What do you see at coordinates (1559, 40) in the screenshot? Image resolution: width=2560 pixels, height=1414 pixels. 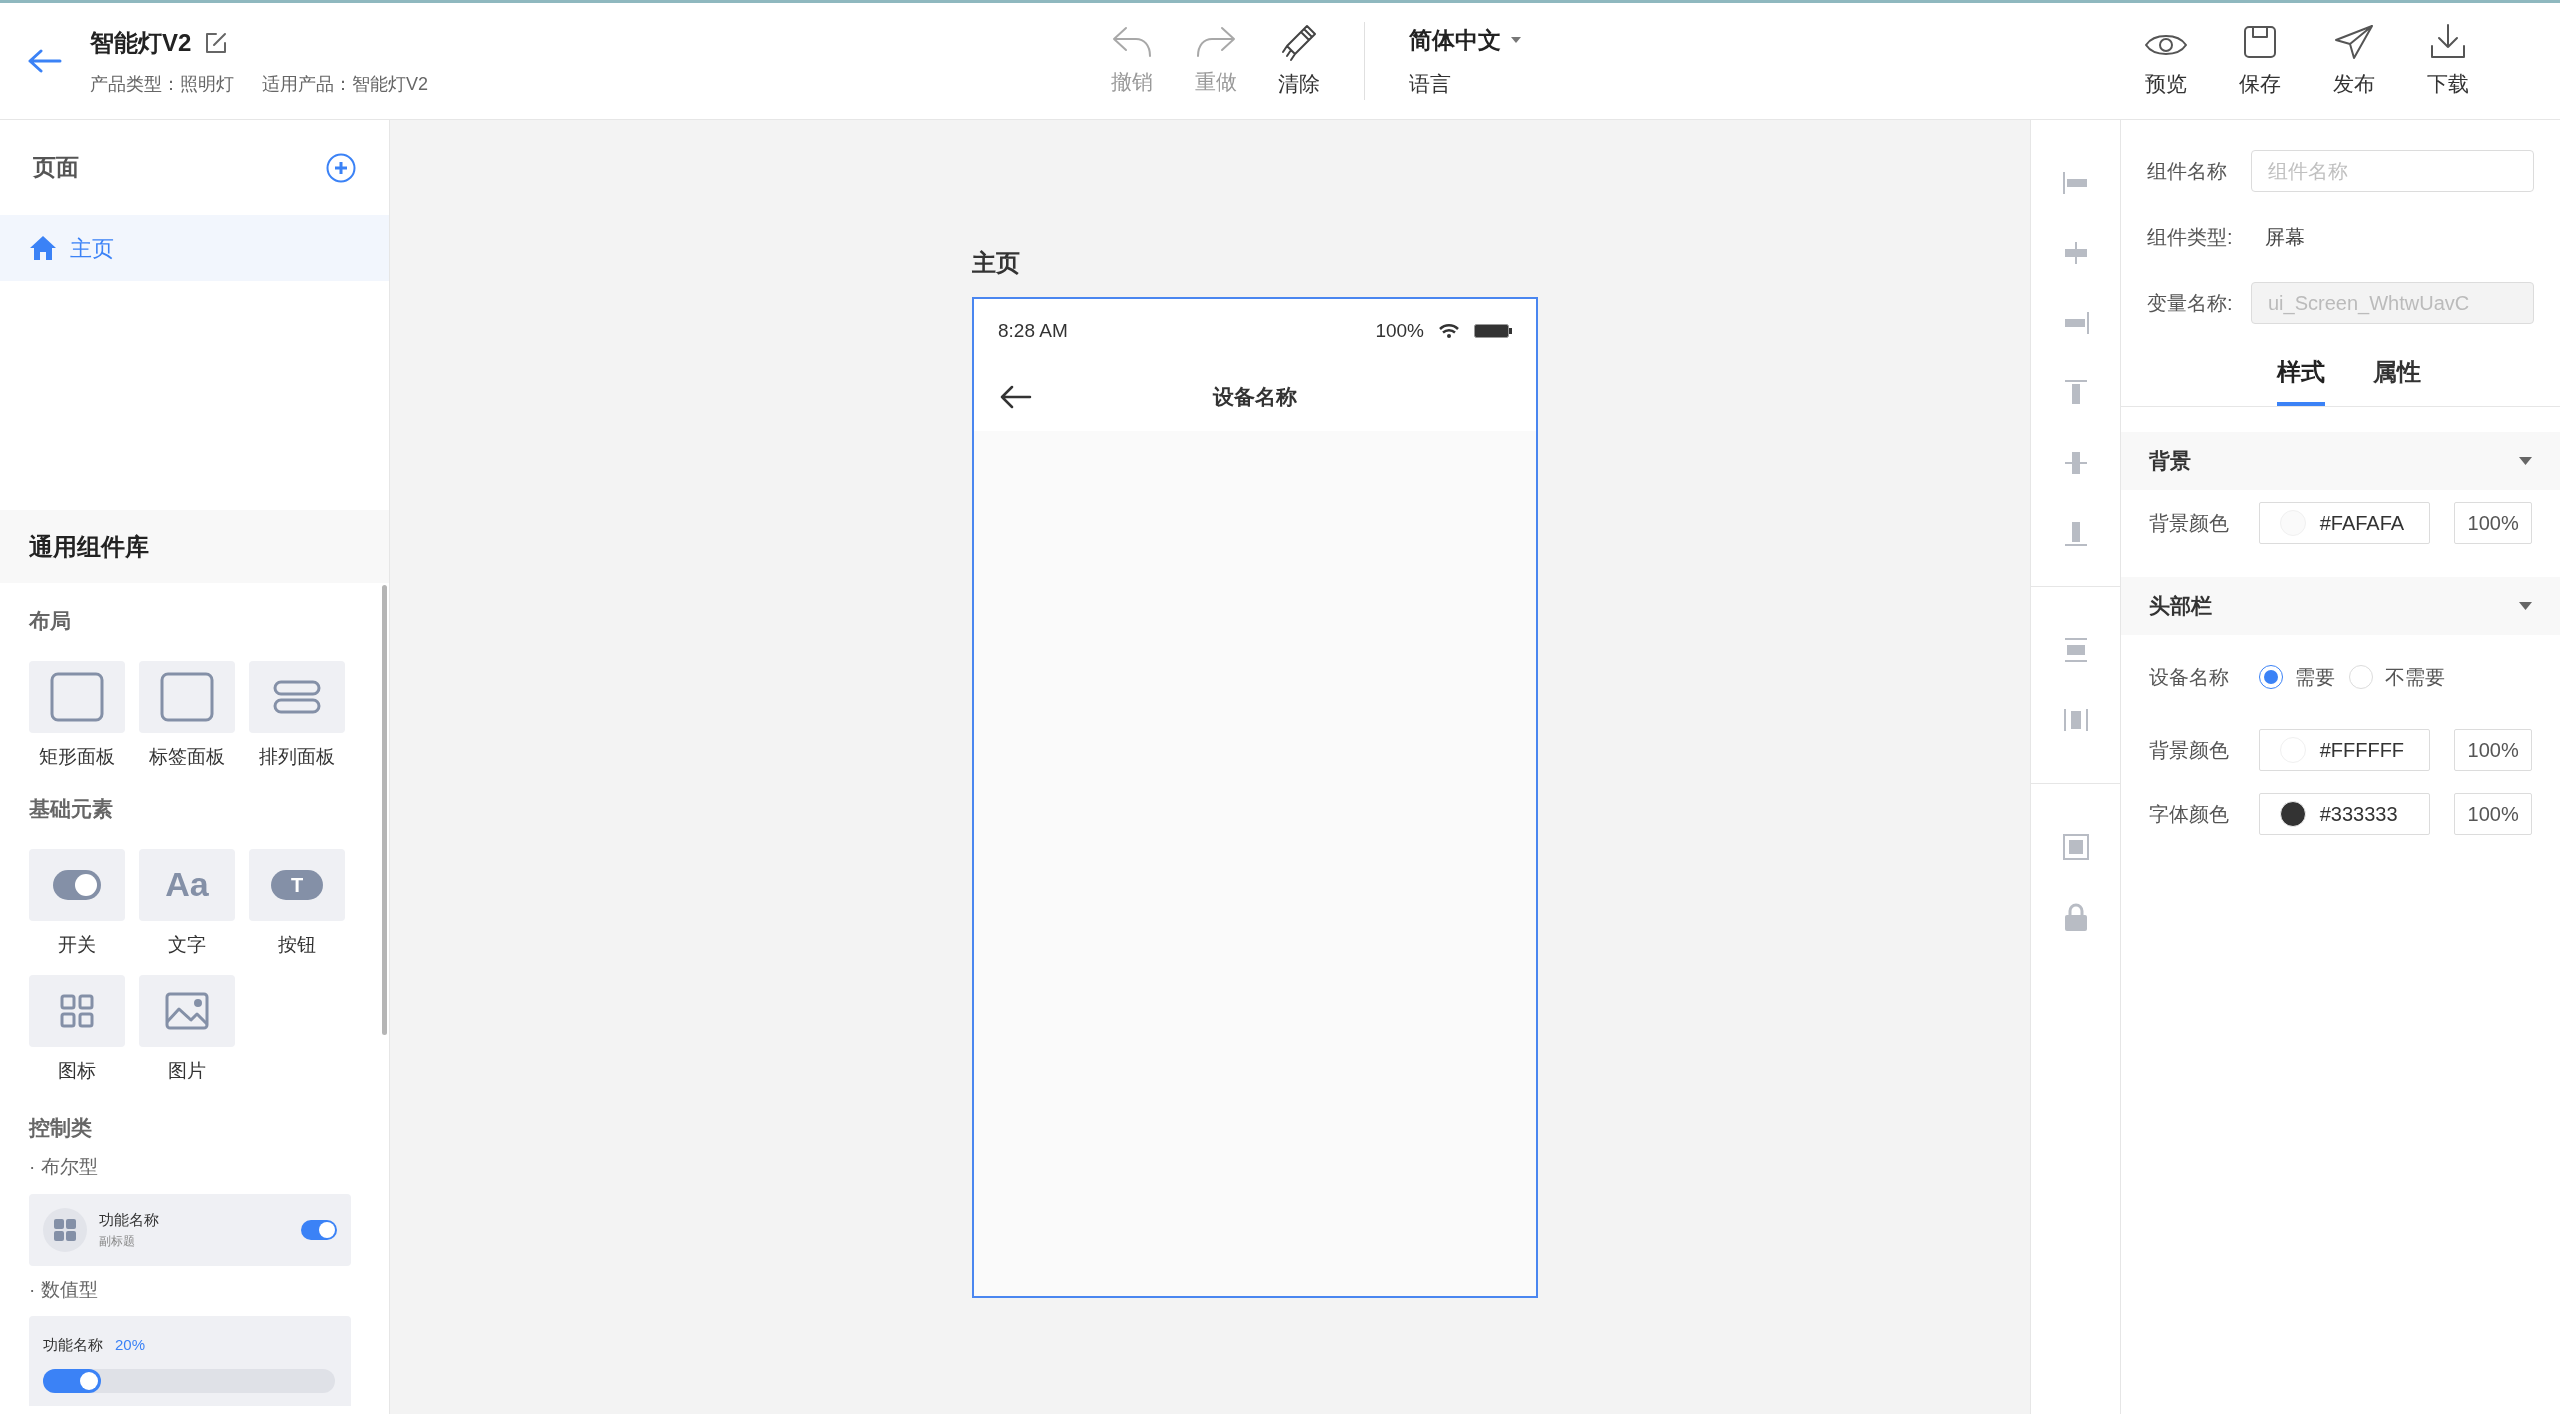 I see `language-dropdown: 简体中文` at bounding box center [1559, 40].